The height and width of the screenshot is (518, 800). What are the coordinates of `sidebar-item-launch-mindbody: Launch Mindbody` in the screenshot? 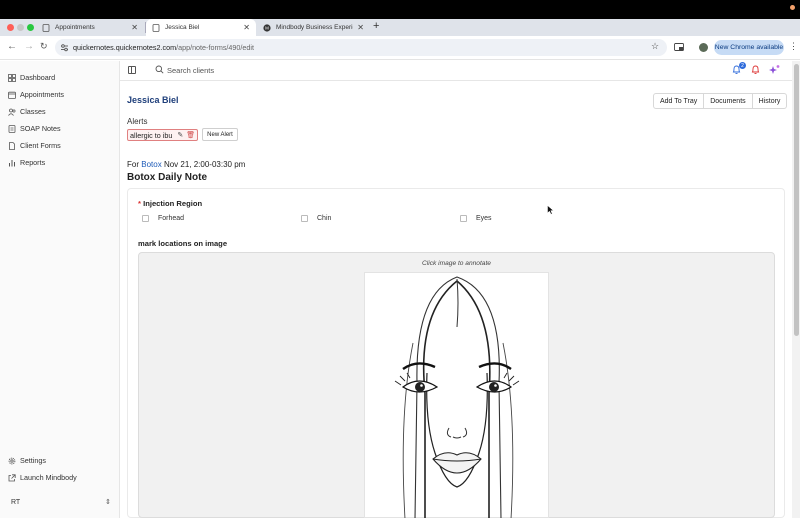 It's located at (42, 477).